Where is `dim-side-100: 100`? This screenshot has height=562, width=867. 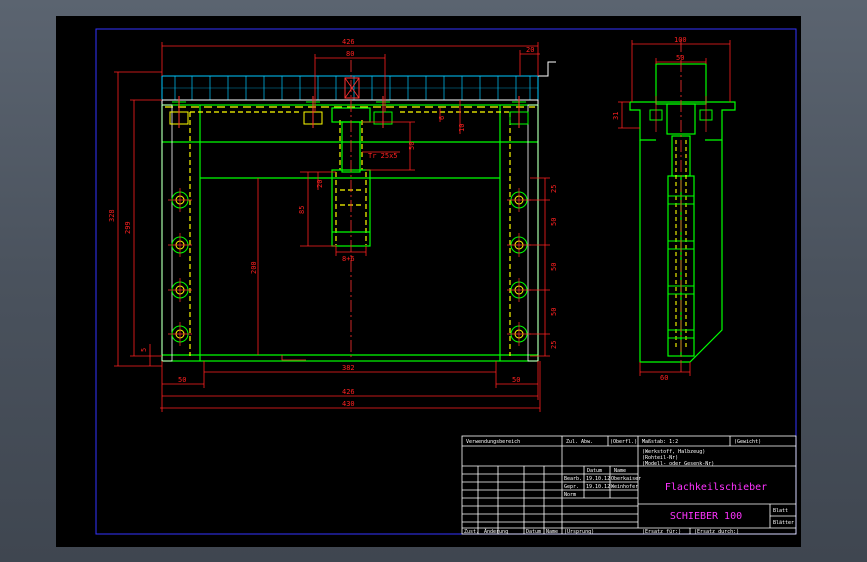
dim-side-100: 100 is located at coordinates (680, 40).